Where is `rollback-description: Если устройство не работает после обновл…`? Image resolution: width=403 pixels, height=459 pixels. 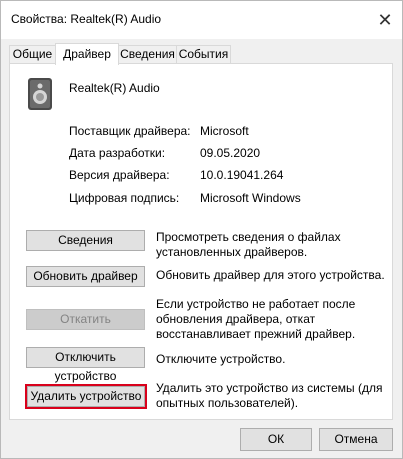 rollback-description: Если устройство не работает после обновл… is located at coordinates (256, 319).